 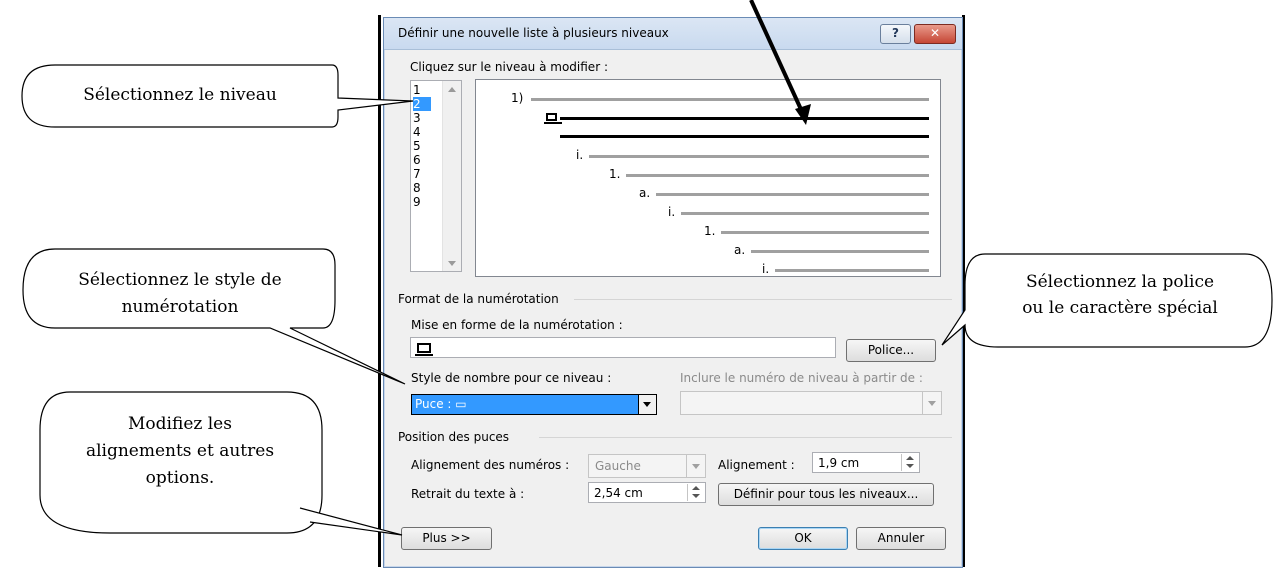 What do you see at coordinates (351, 521) in the screenshot?
I see `callout-modify-pointer` at bounding box center [351, 521].